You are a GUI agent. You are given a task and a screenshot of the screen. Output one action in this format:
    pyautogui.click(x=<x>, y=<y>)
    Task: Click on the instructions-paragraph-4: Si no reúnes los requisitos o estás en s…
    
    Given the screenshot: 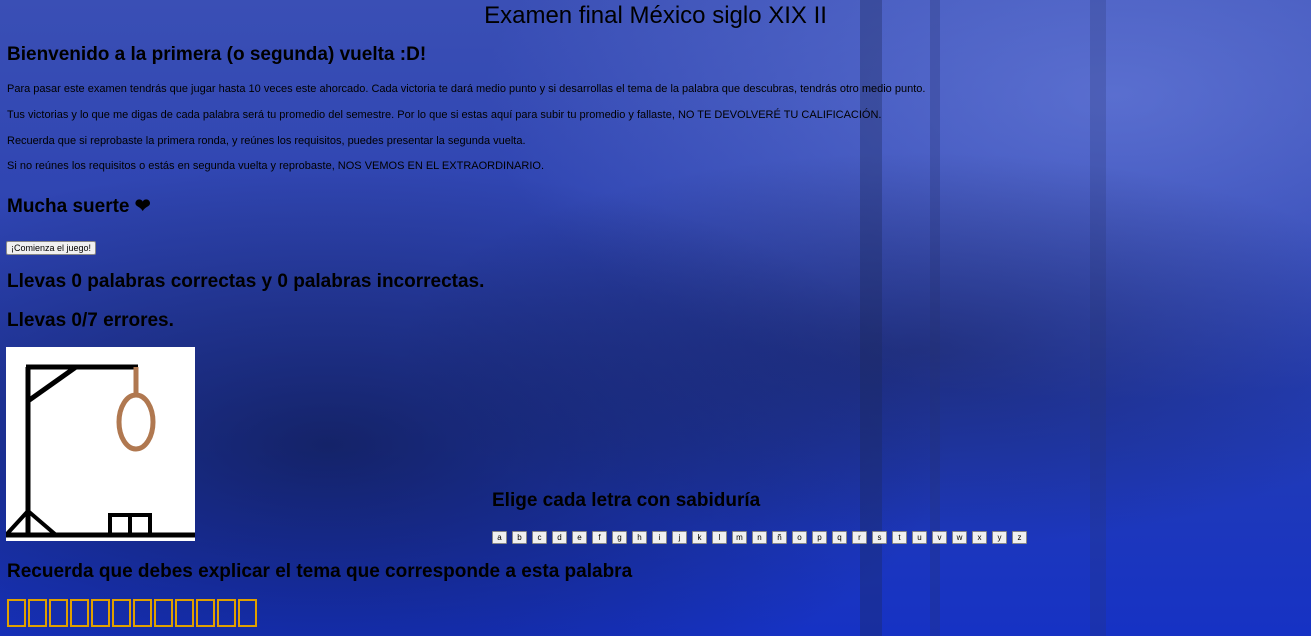 What is the action you would take?
    pyautogui.click(x=275, y=166)
    